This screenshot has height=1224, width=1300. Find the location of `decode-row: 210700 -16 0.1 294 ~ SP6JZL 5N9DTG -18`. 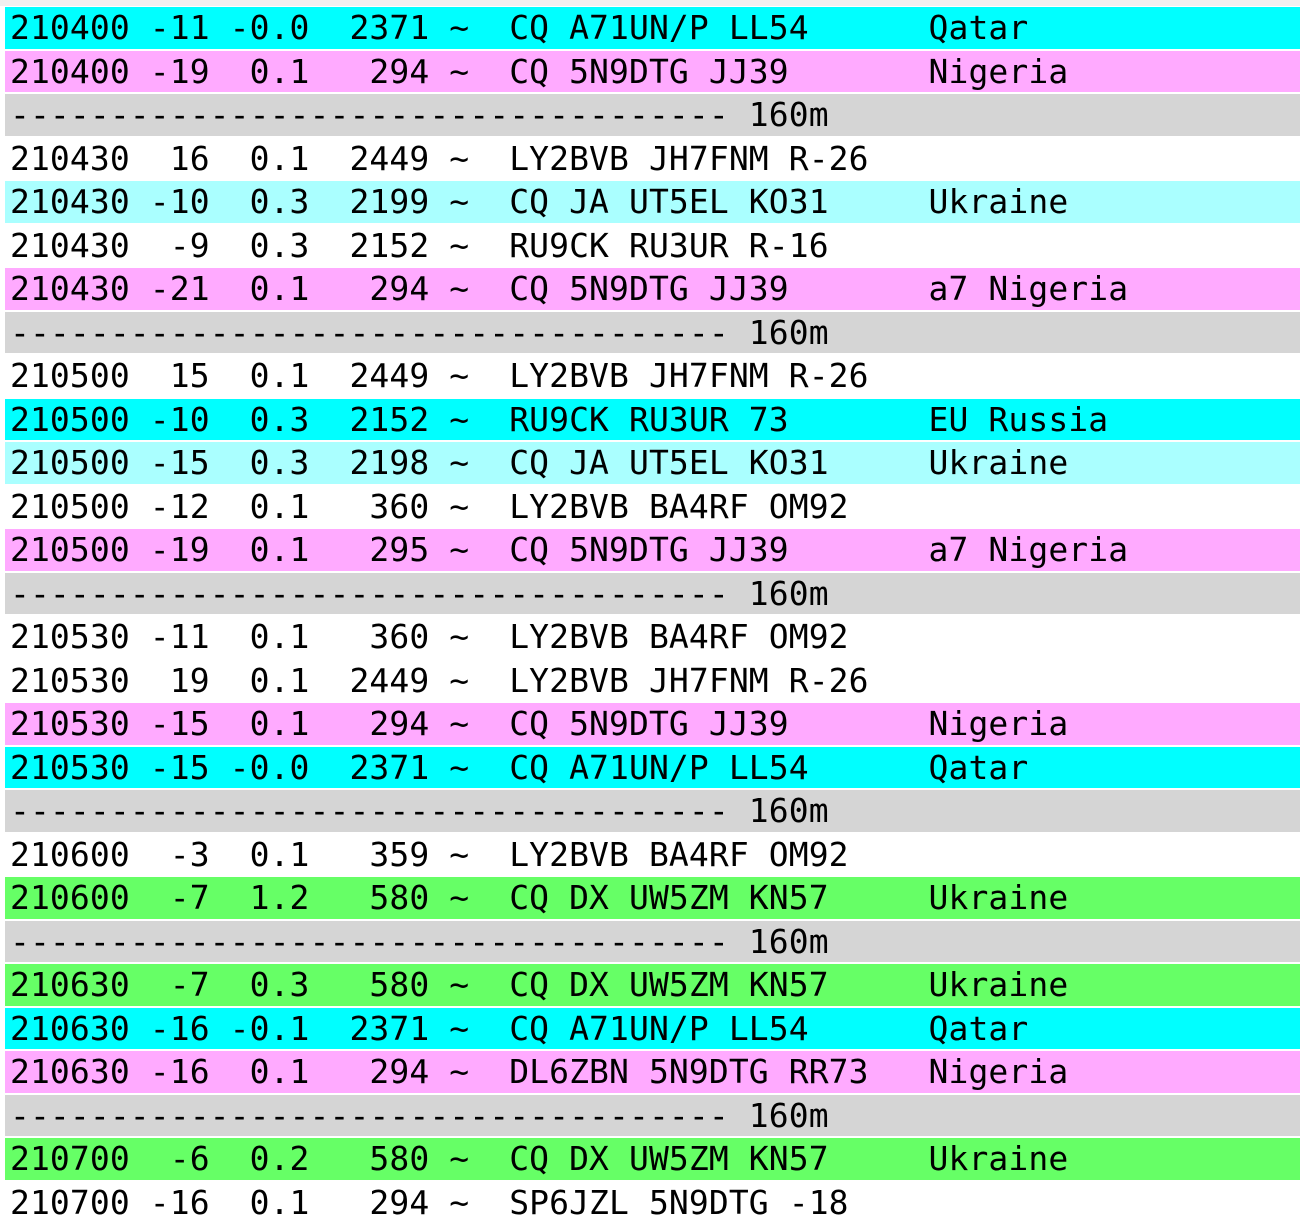

decode-row: 210700 -16 0.1 294 ~ SP6JZL 5N9DTG -18 is located at coordinates (650, 1202).